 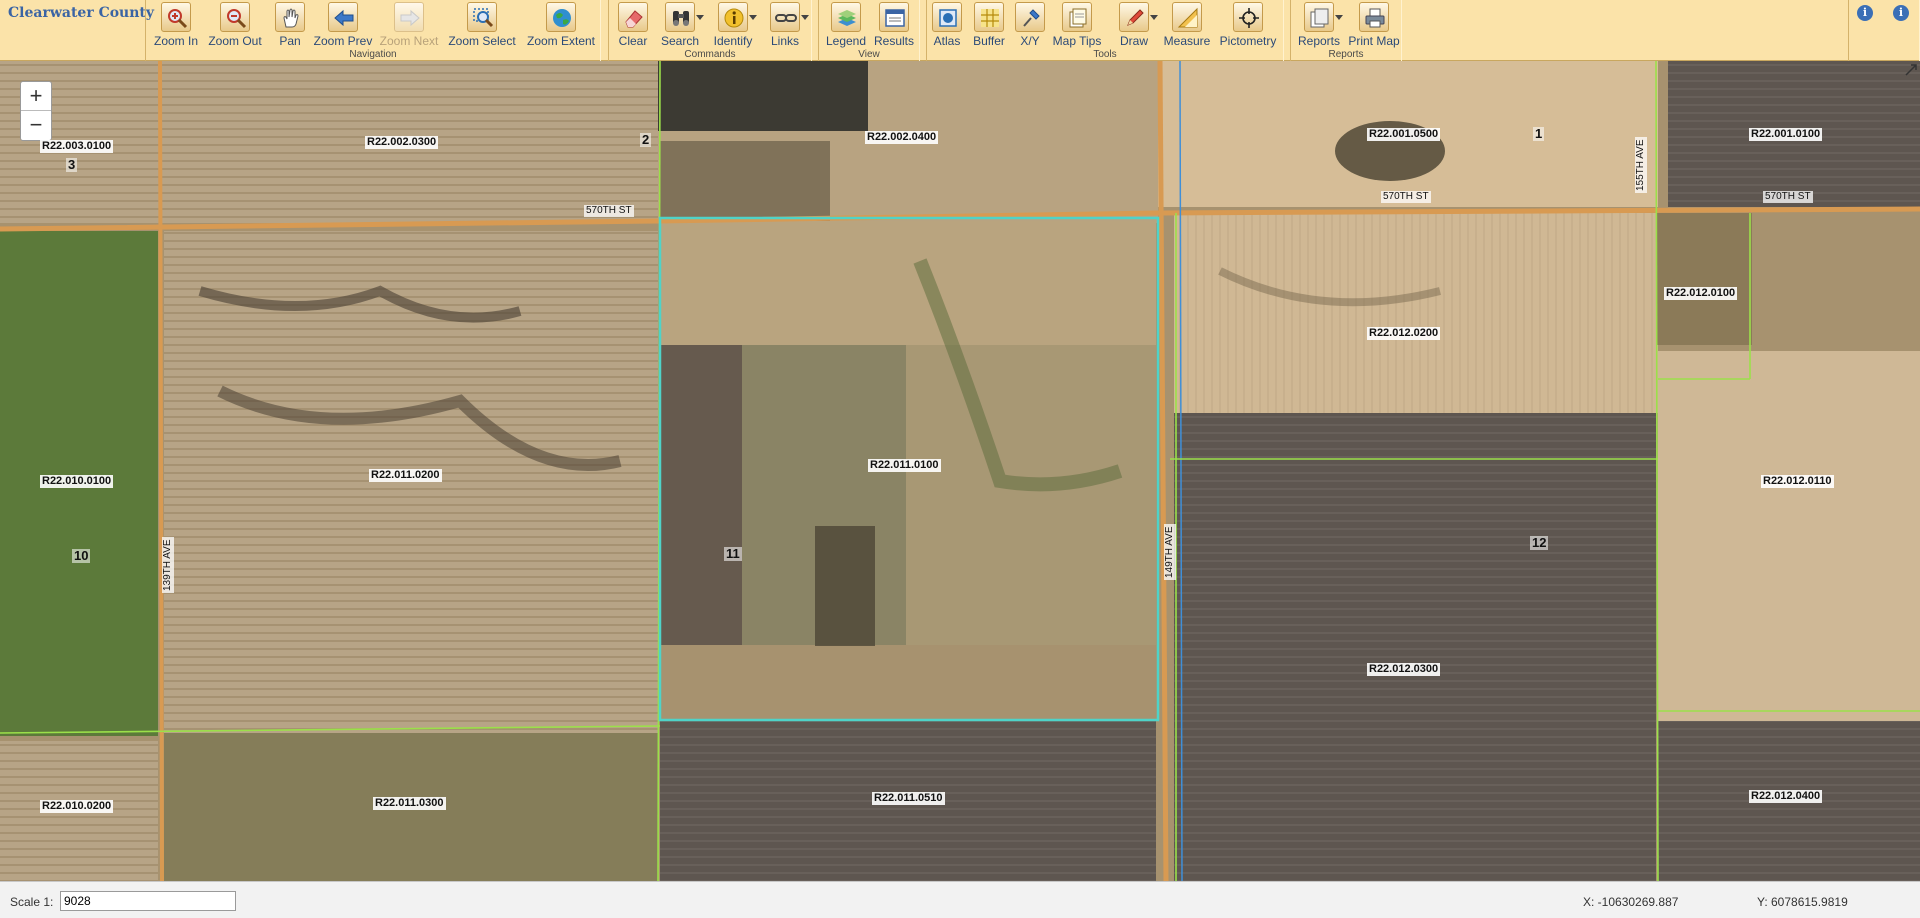 I want to click on clear-button: Clear, so click(x=633, y=25).